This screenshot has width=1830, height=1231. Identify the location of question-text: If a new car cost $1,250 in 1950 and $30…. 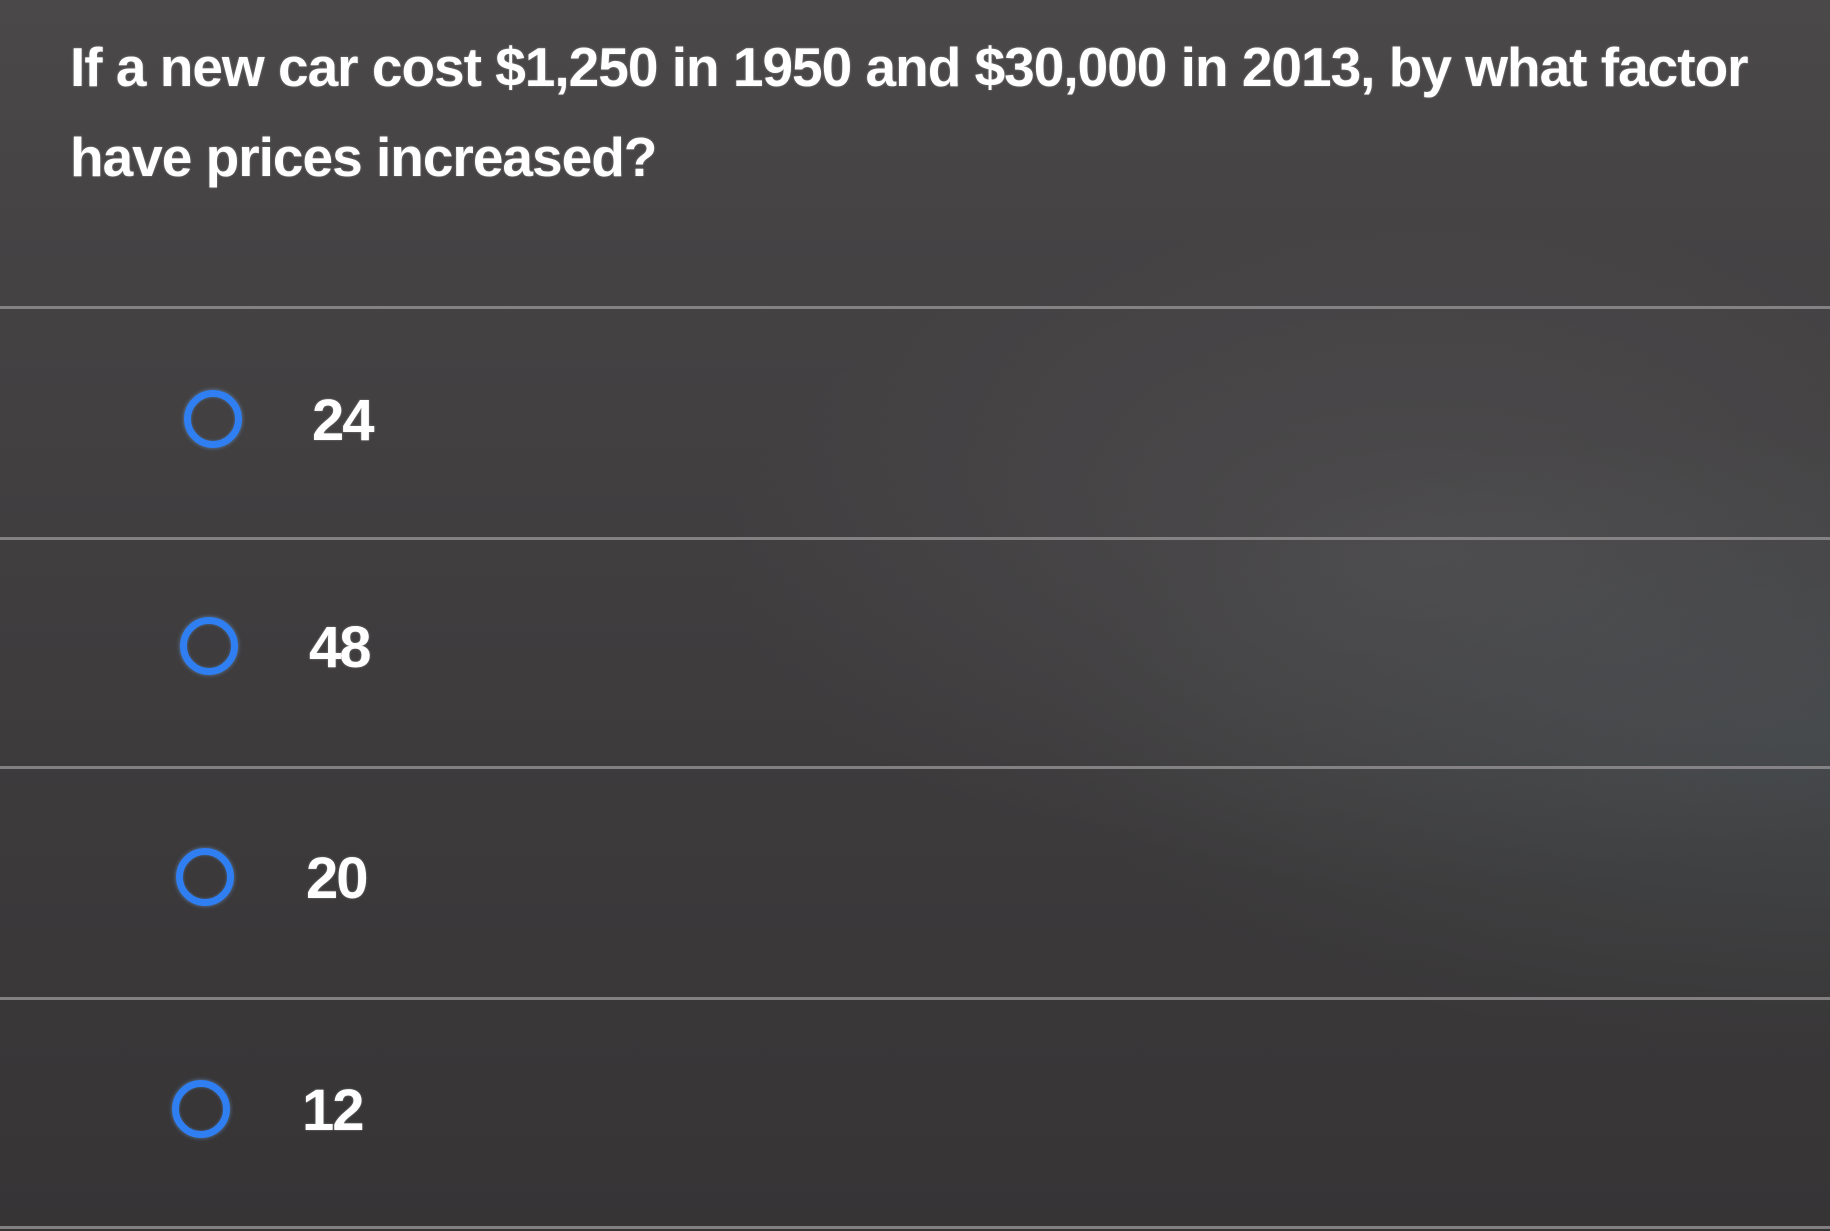
(909, 112).